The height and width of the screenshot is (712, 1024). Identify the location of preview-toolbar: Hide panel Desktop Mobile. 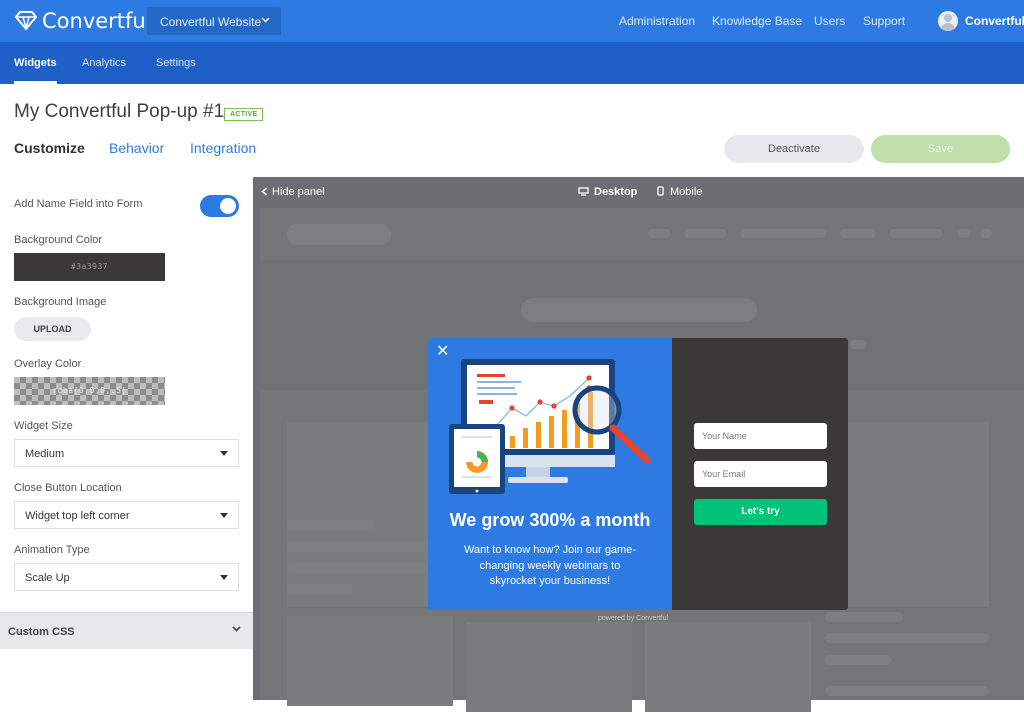
(638, 192).